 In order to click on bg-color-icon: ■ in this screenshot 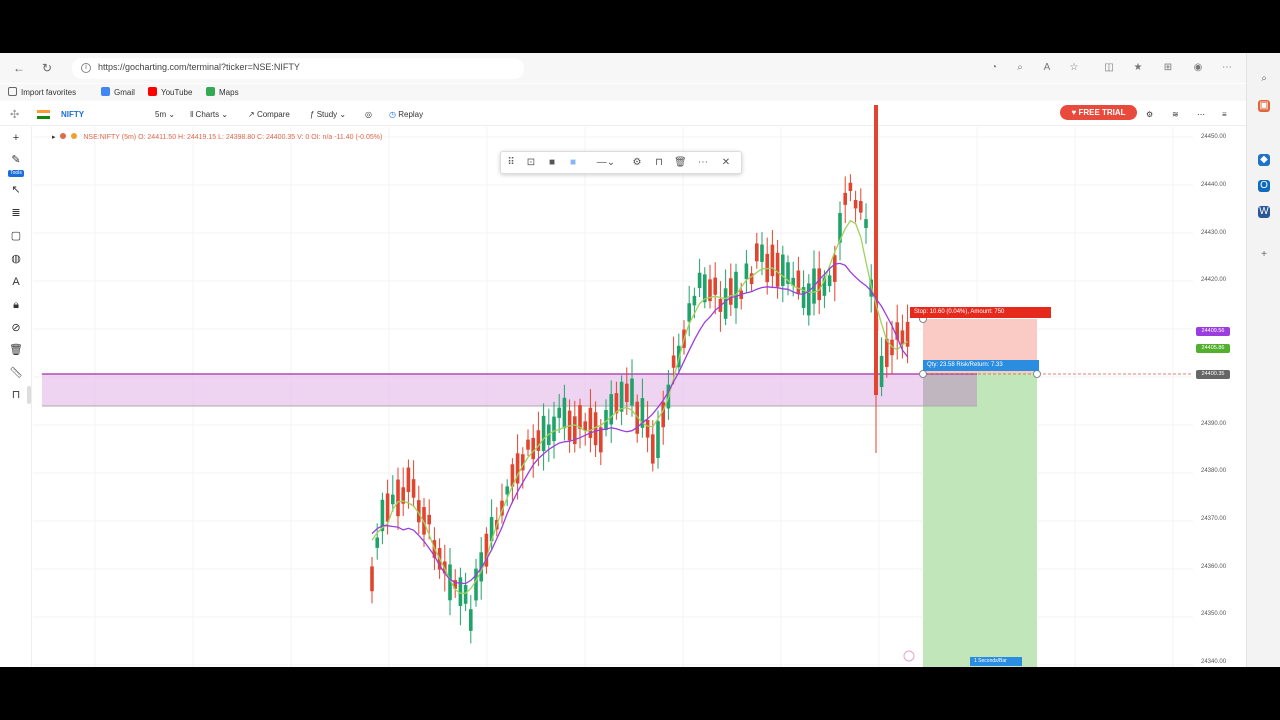, I will do `click(573, 163)`.